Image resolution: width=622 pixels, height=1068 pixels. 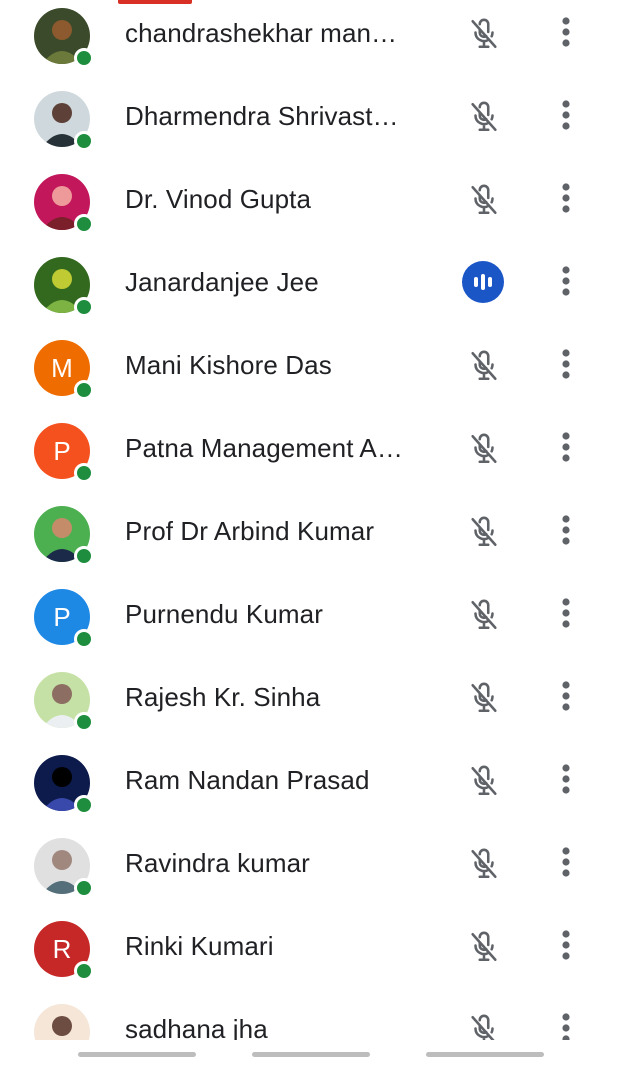 I want to click on participant-name: Rajesh Kr. Sinha, so click(x=223, y=697).